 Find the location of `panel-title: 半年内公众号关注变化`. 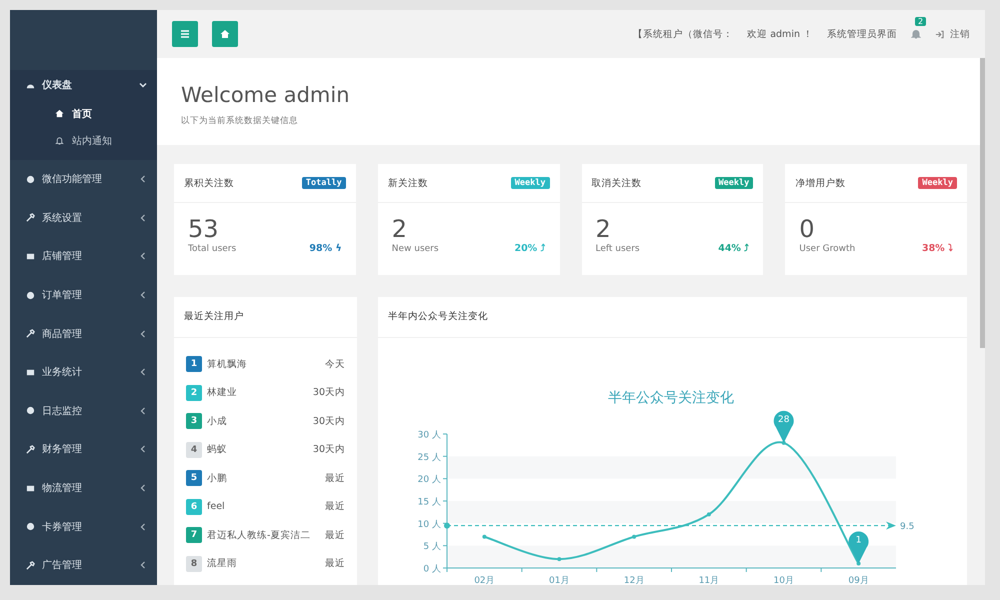

panel-title: 半年内公众号关注变化 is located at coordinates (672, 317).